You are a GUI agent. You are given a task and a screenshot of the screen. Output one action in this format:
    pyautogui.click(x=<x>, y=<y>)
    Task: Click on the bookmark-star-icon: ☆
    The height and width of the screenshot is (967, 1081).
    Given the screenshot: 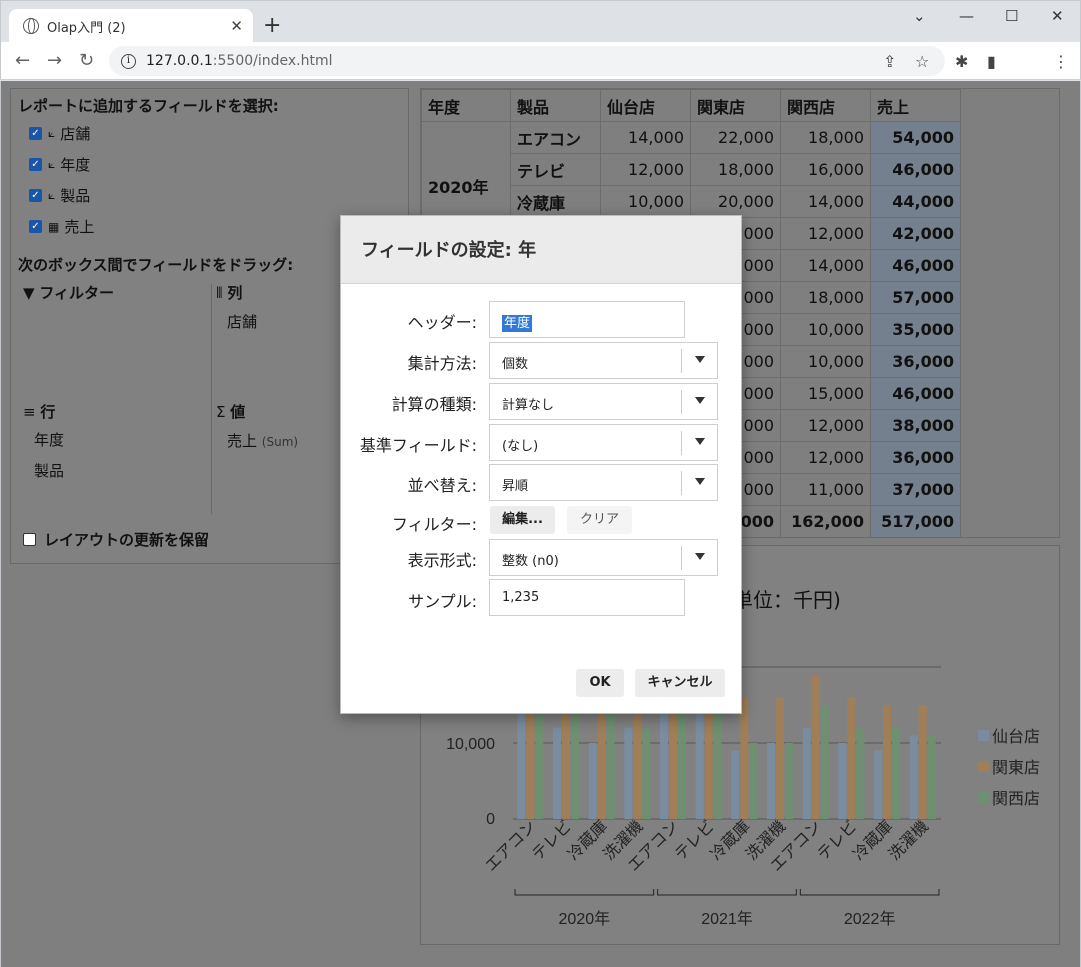 What is the action you would take?
    pyautogui.click(x=922, y=61)
    